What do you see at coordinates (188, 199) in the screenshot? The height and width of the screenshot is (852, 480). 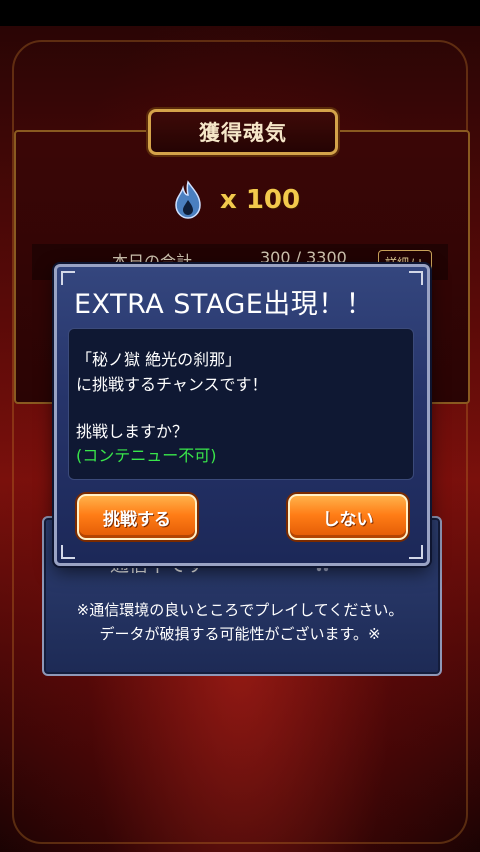 I see `blue-flame-icon` at bounding box center [188, 199].